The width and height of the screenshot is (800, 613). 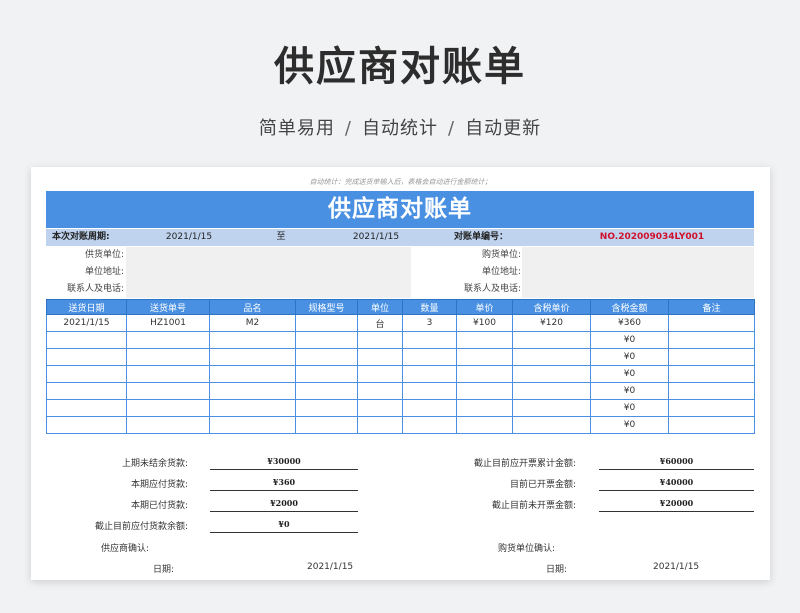 I want to click on buyer-date: 2021/1/15, so click(x=676, y=567).